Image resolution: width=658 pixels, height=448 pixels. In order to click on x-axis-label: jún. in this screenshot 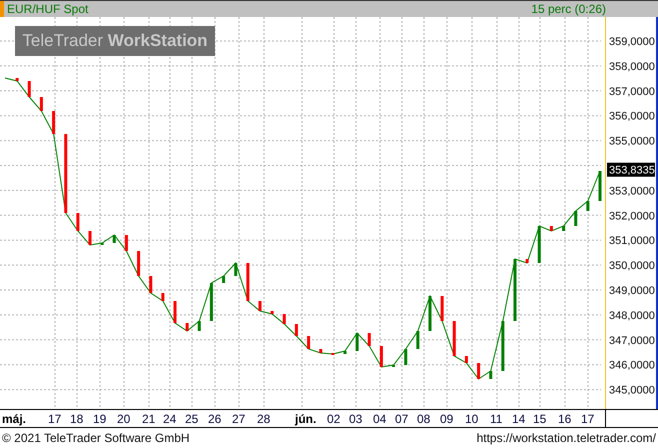, I will do `click(305, 419)`.